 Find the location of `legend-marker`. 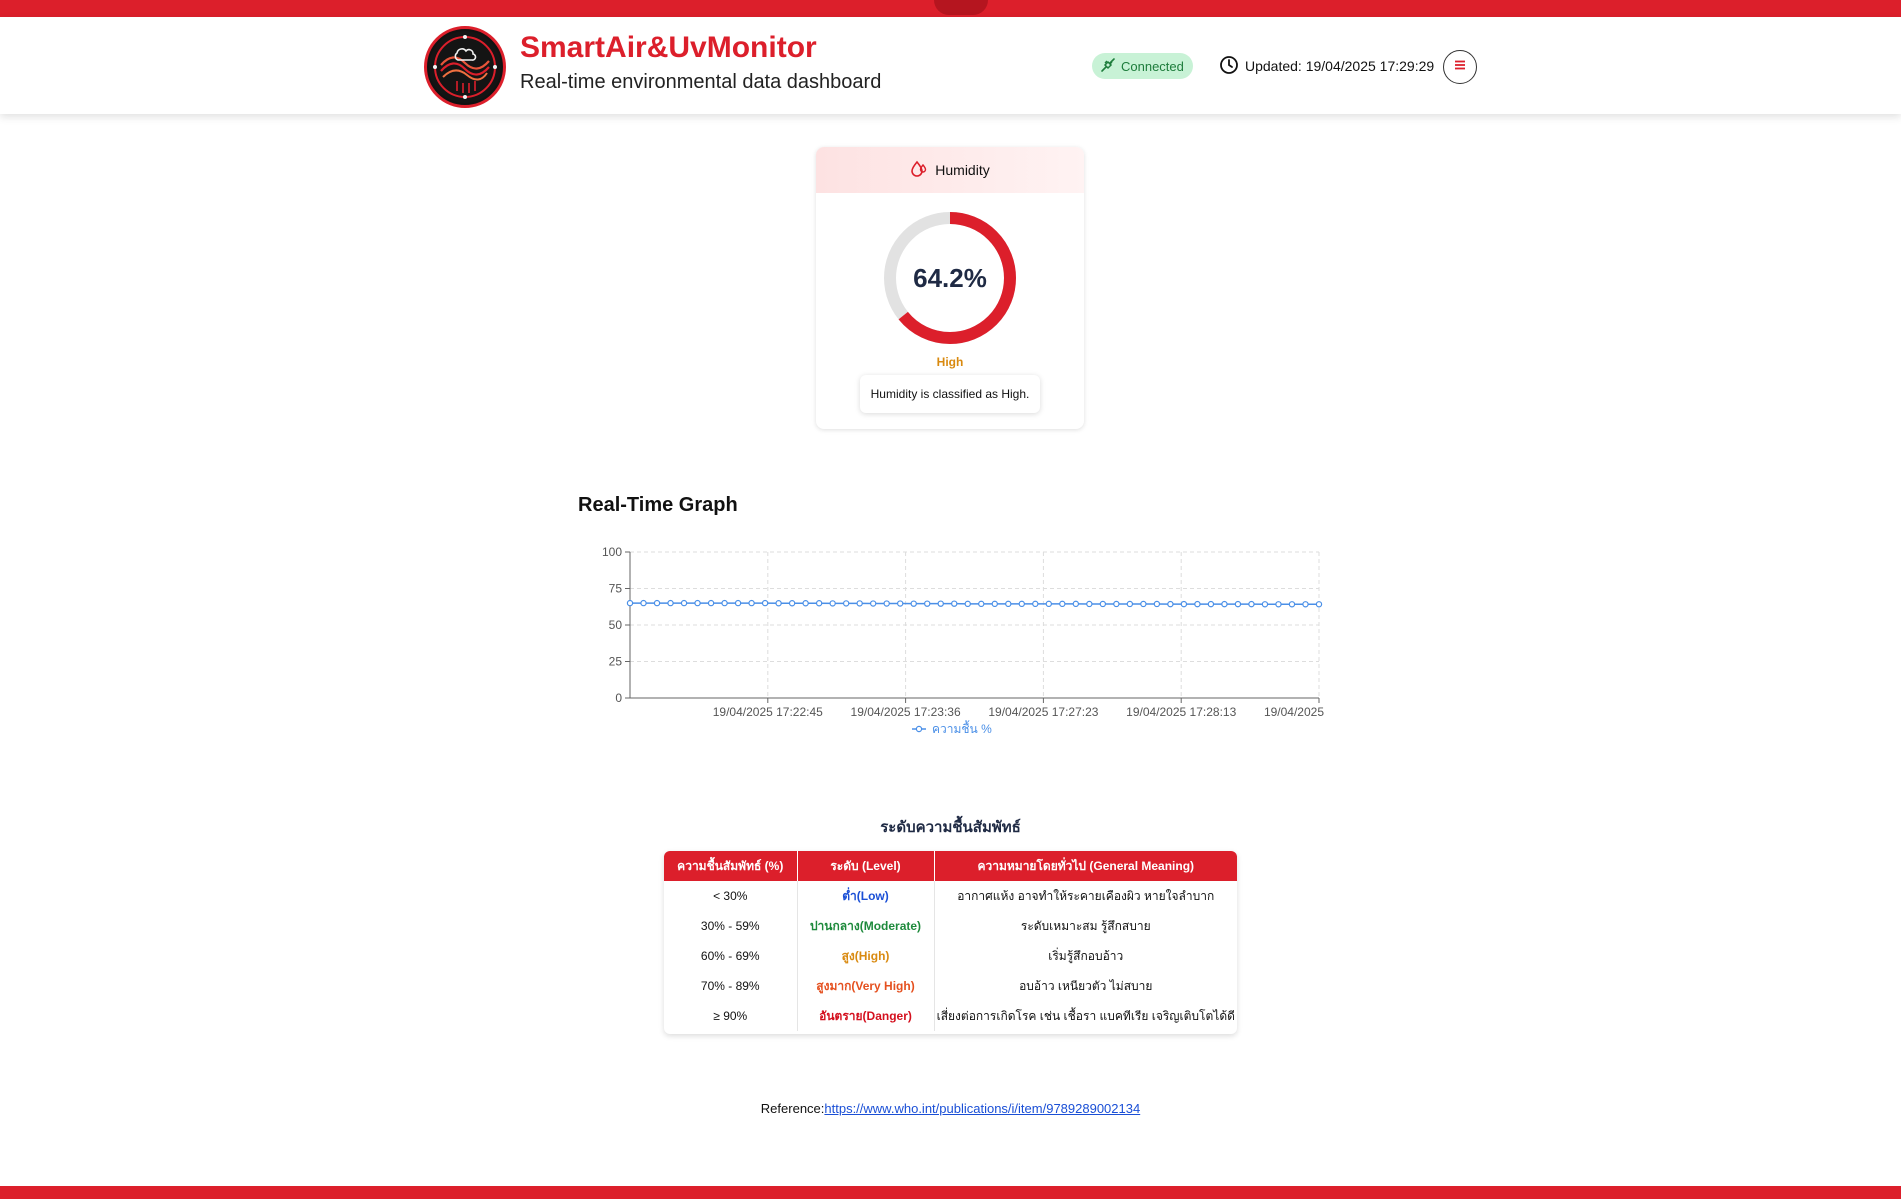

legend-marker is located at coordinates (919, 729).